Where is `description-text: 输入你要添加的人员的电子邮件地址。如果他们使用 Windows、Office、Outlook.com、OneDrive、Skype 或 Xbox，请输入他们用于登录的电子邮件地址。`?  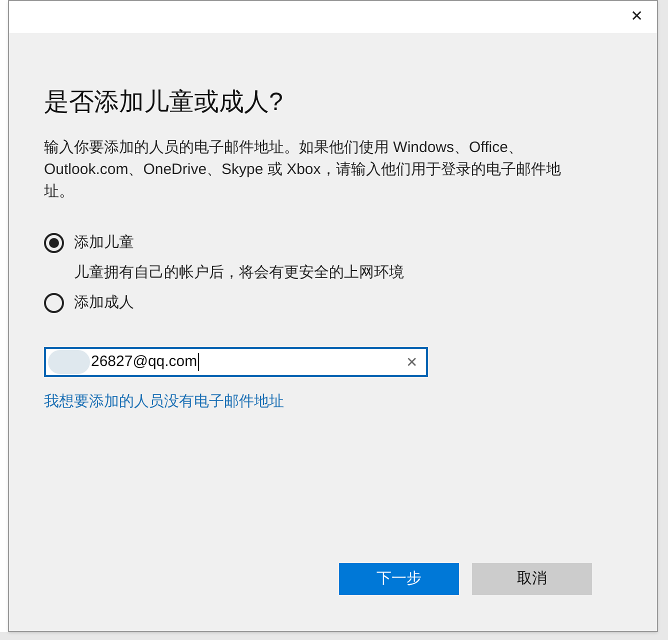
description-text: 输入你要添加的人员的电子邮件地址。如果他们使用 Windows、Office、Outlook.com、OneDrive、Skype 或 Xbox，请输入他们用于登录的电子邮件地址。 is located at coordinates (303, 170).